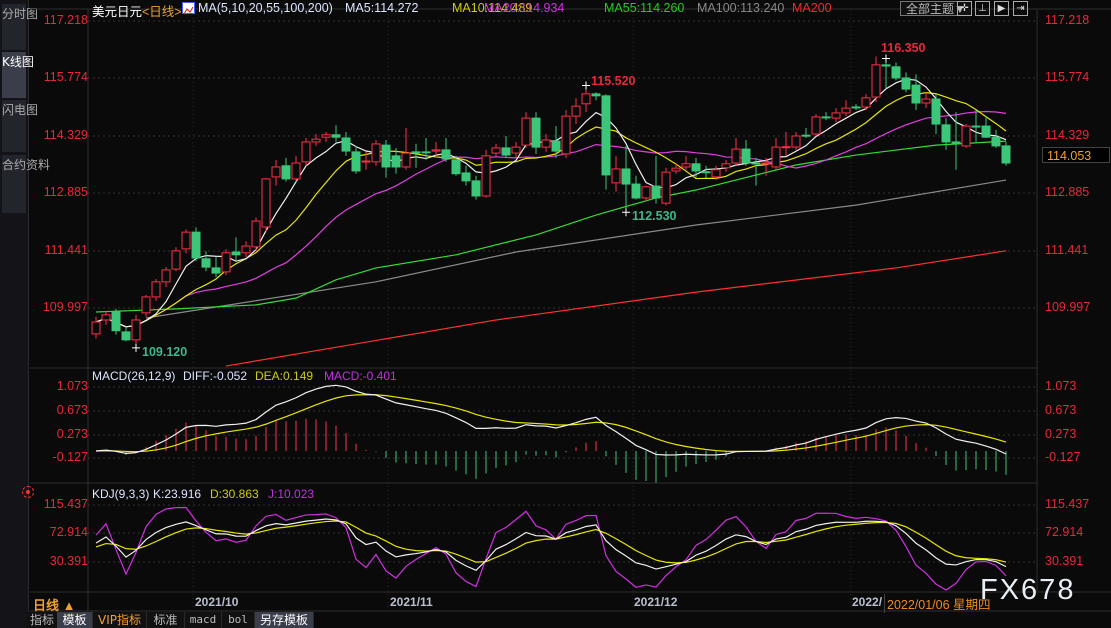  Describe the element at coordinates (42, 620) in the screenshot. I see `tab-indicators: 指标` at that location.